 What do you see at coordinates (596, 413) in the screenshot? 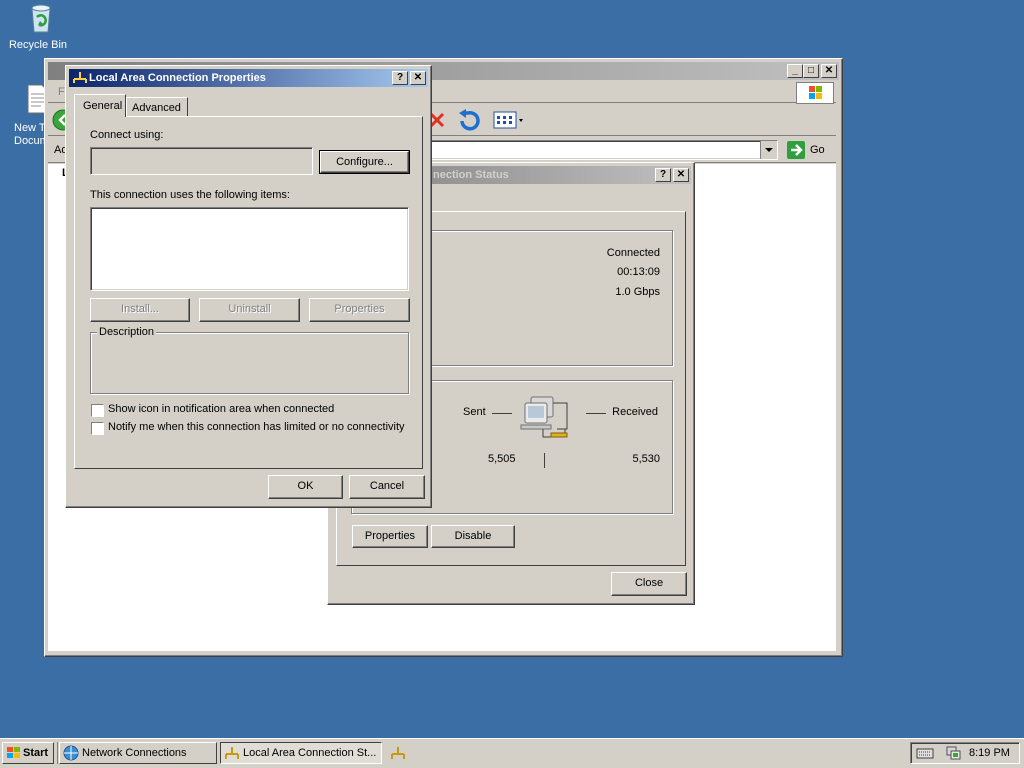
I see `received-line` at bounding box center [596, 413].